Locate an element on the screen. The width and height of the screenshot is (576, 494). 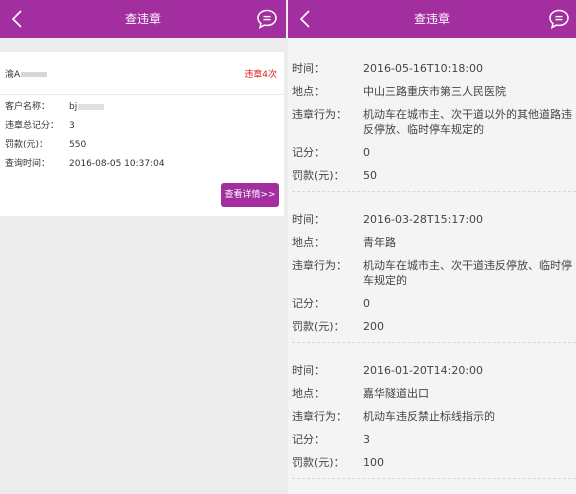
place-value: 中山三路重庆市第三人民医院 is located at coordinates (434, 91).